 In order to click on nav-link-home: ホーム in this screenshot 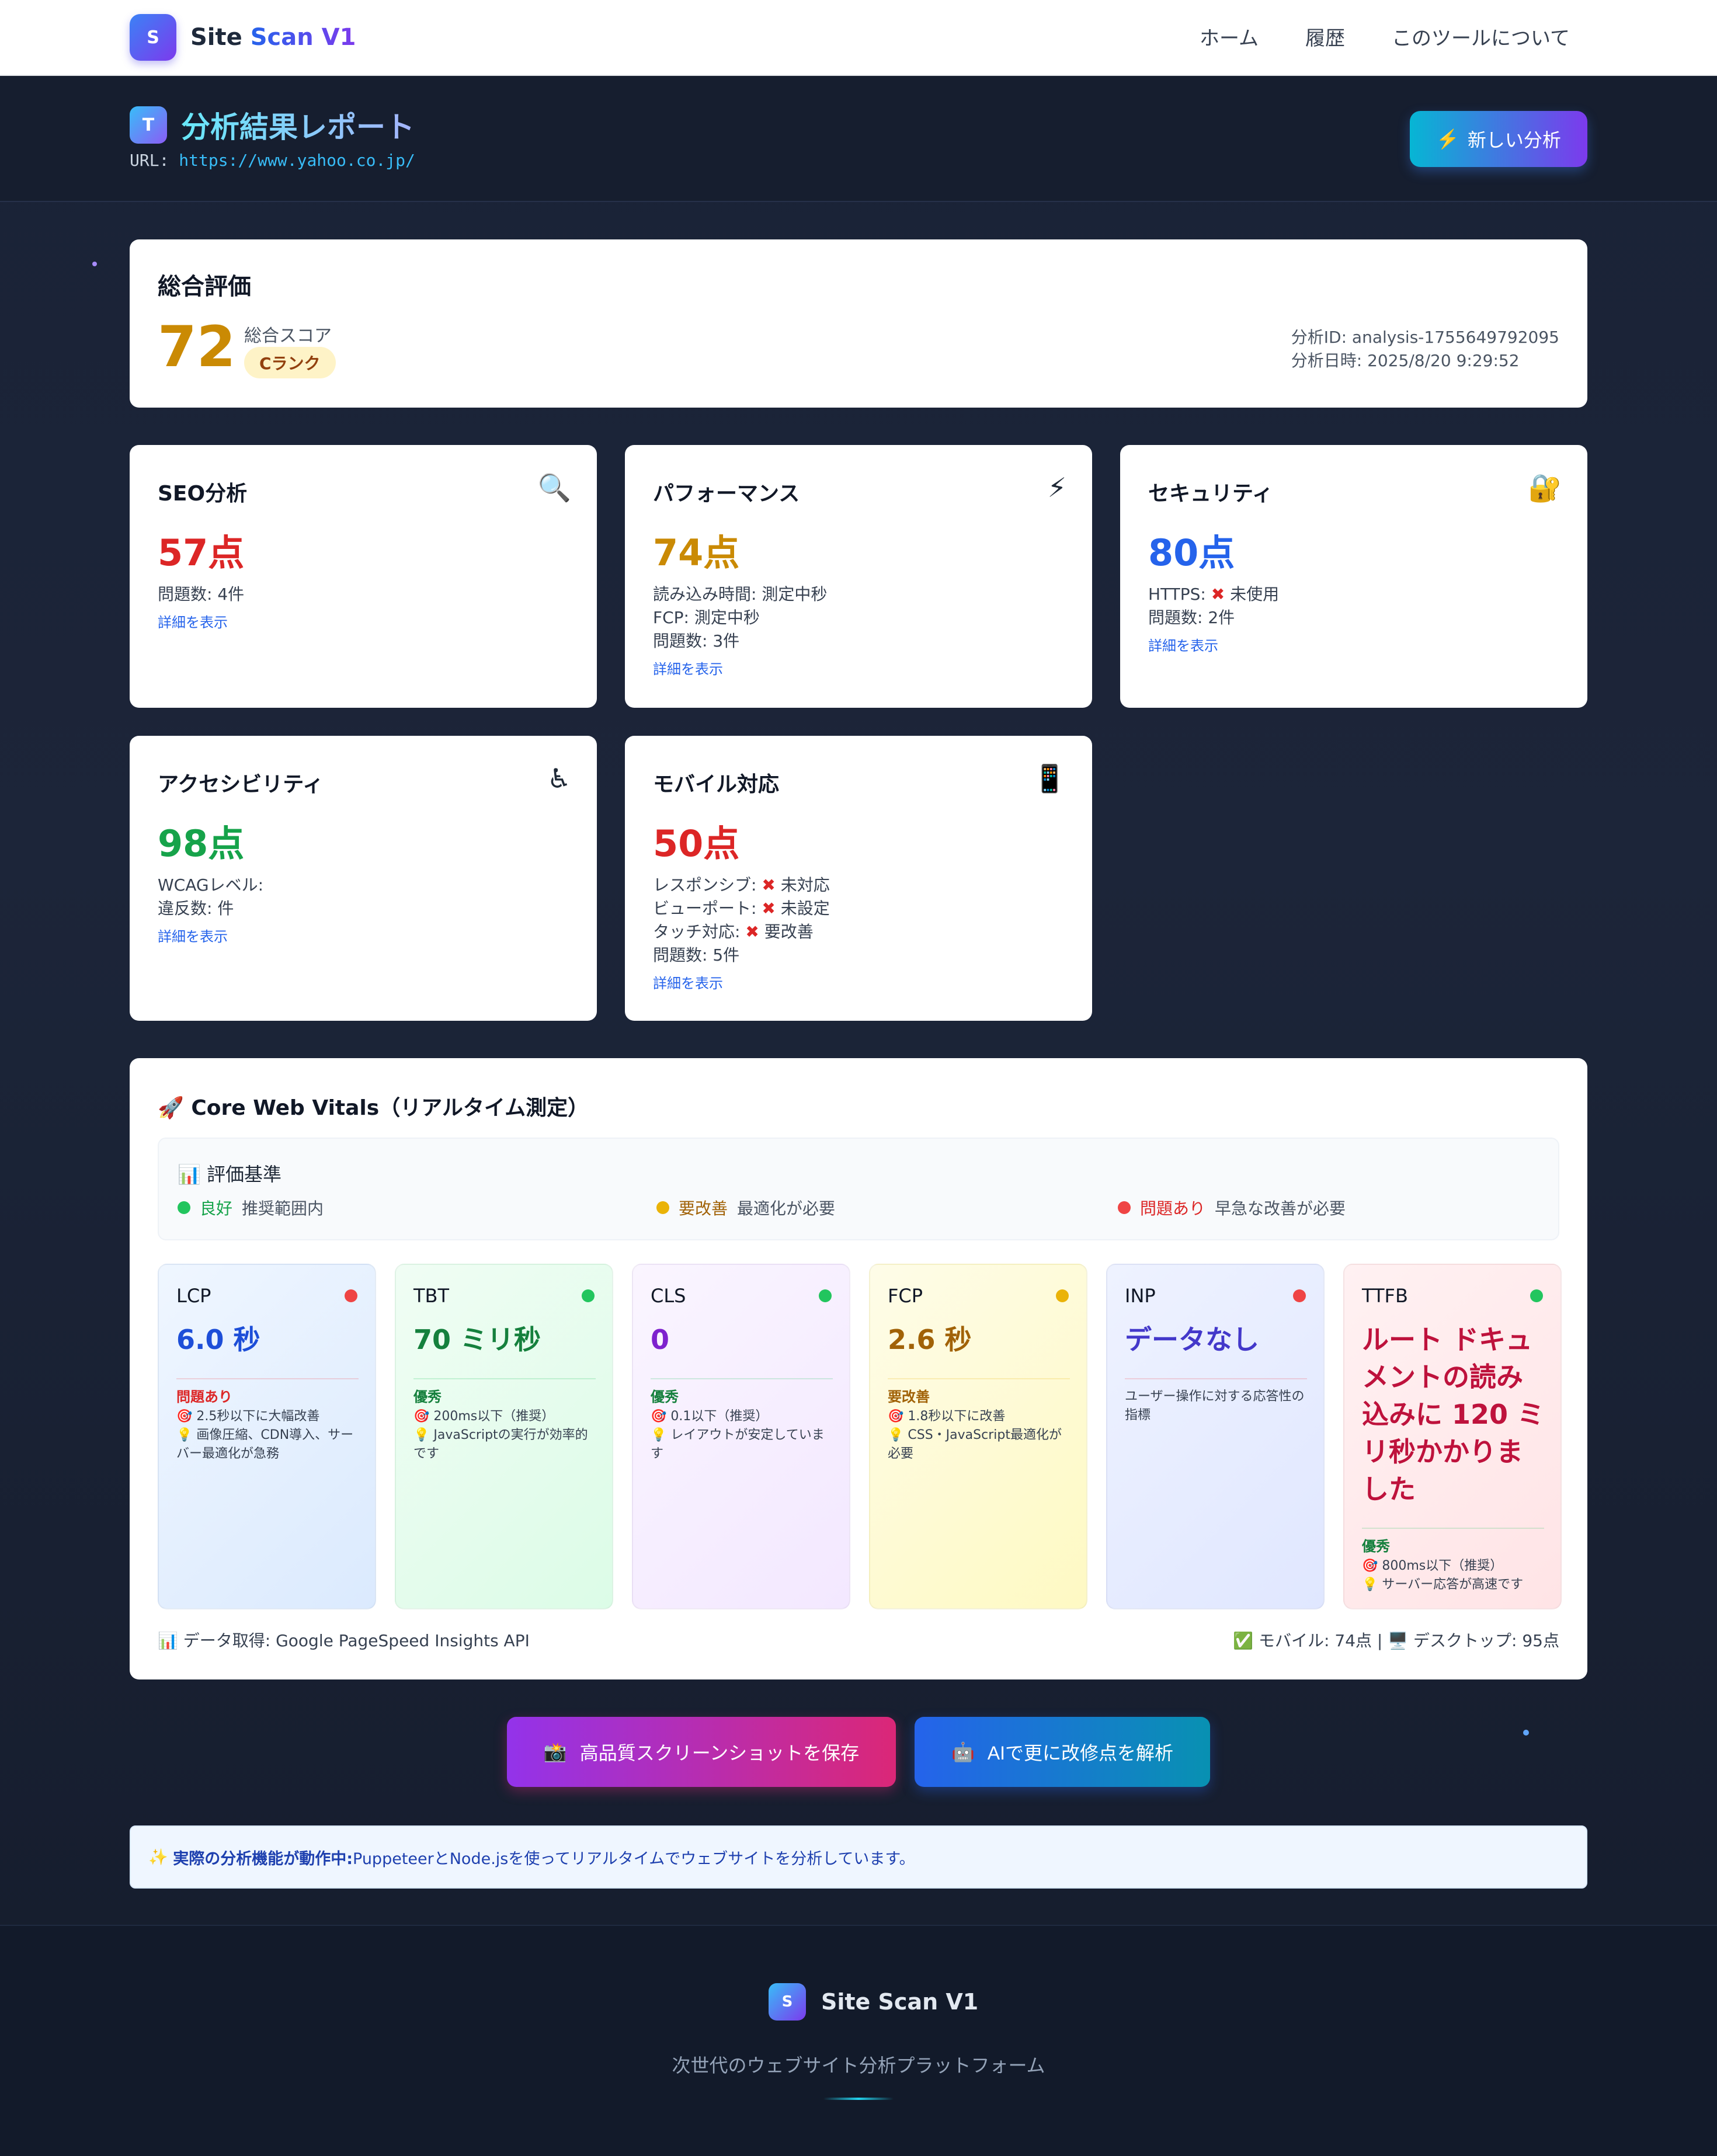, I will do `click(1229, 36)`.